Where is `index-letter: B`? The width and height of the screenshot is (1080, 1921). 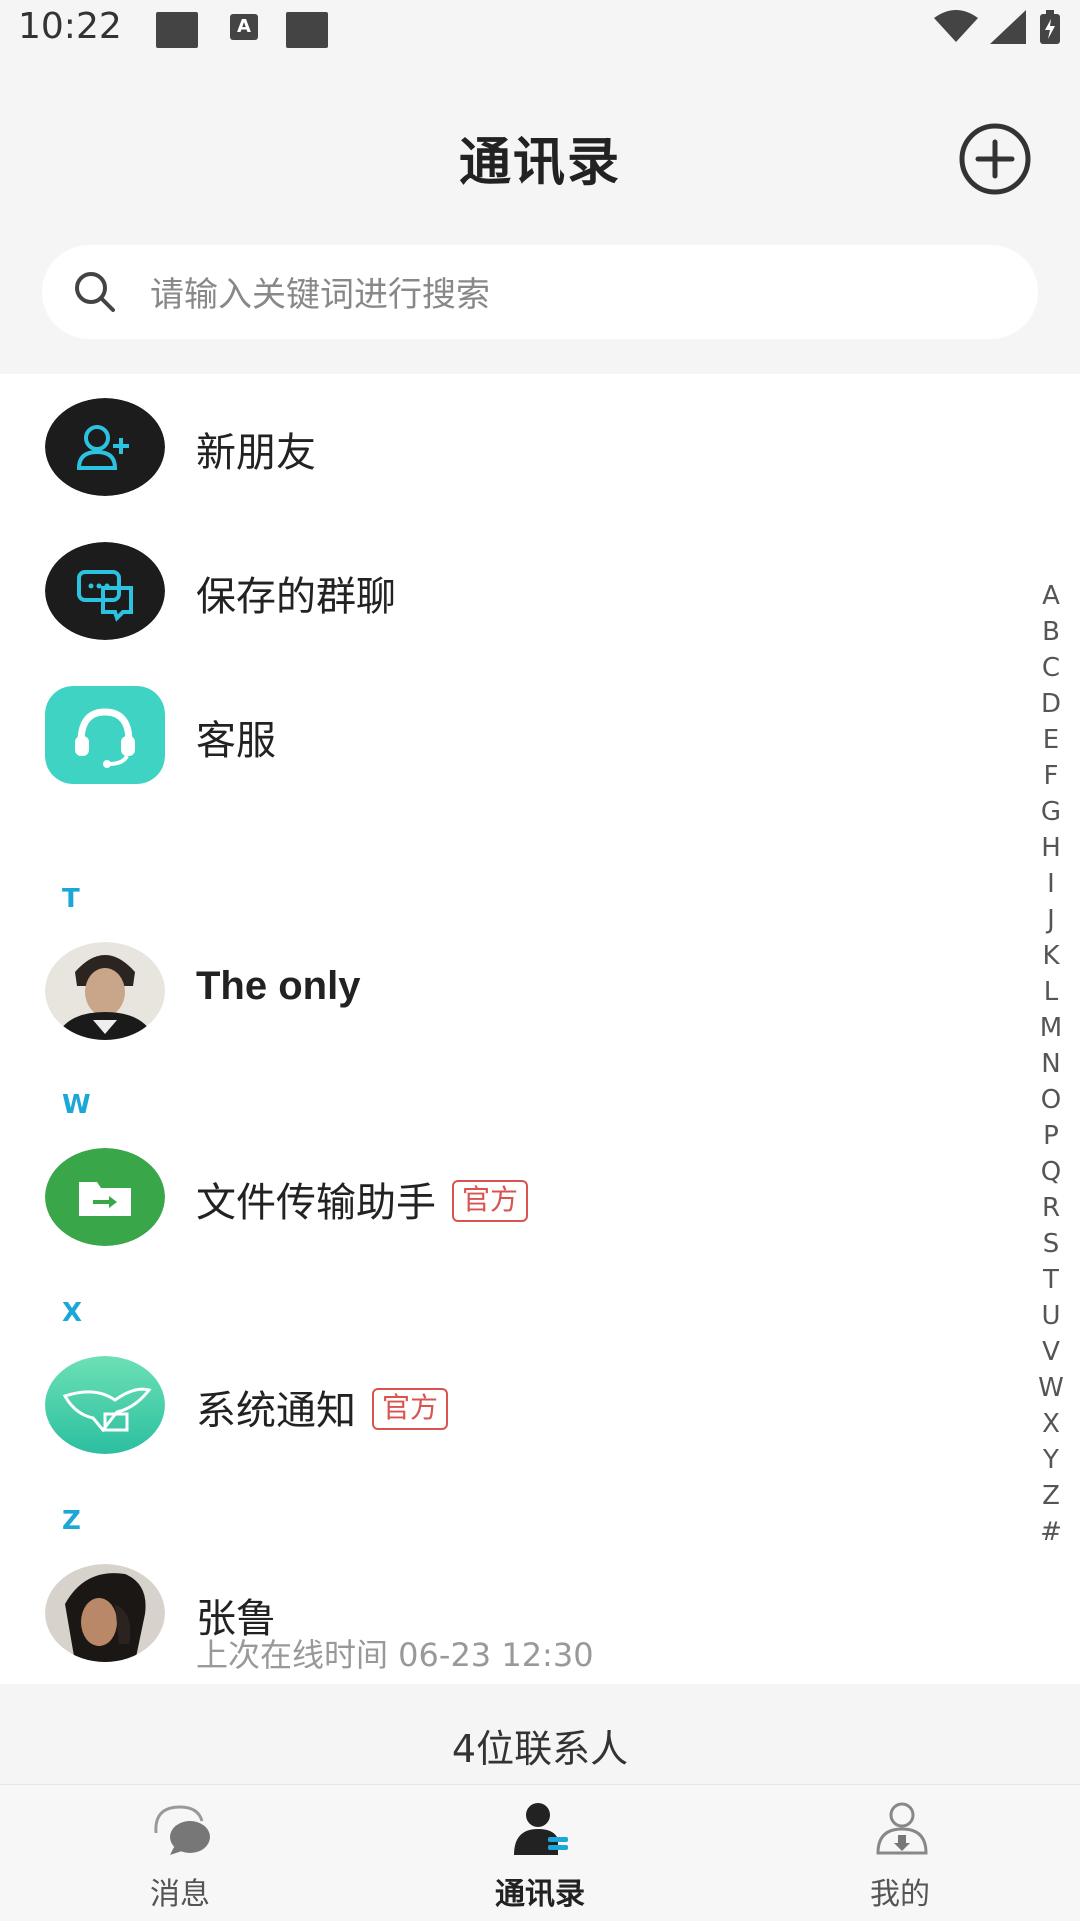 index-letter: B is located at coordinates (1051, 632).